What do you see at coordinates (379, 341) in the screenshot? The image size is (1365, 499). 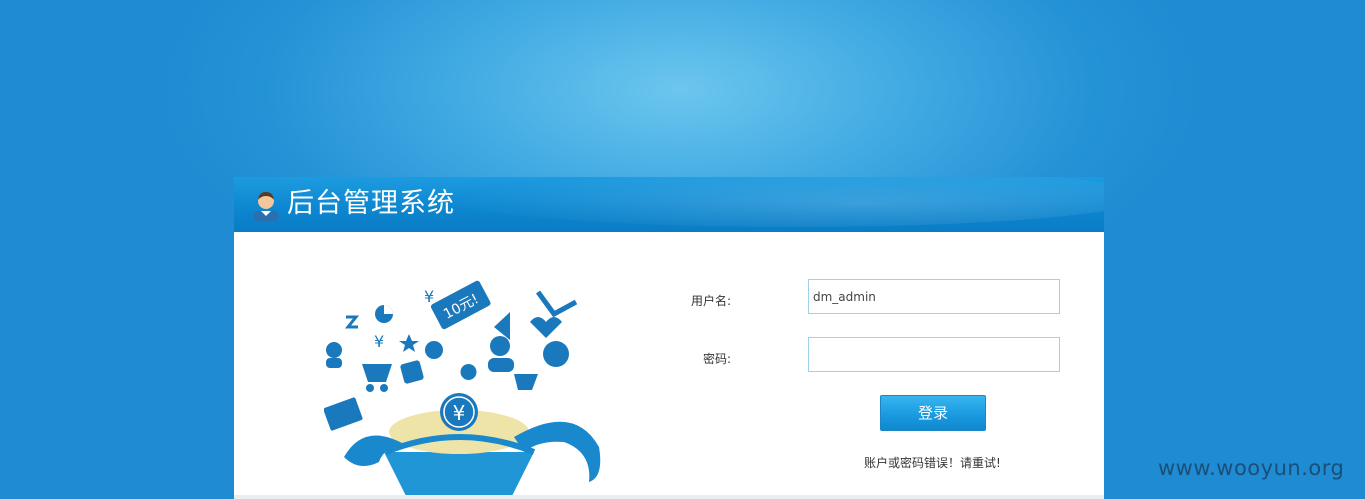 I see `yuan-symbol-small-icon: ¥` at bounding box center [379, 341].